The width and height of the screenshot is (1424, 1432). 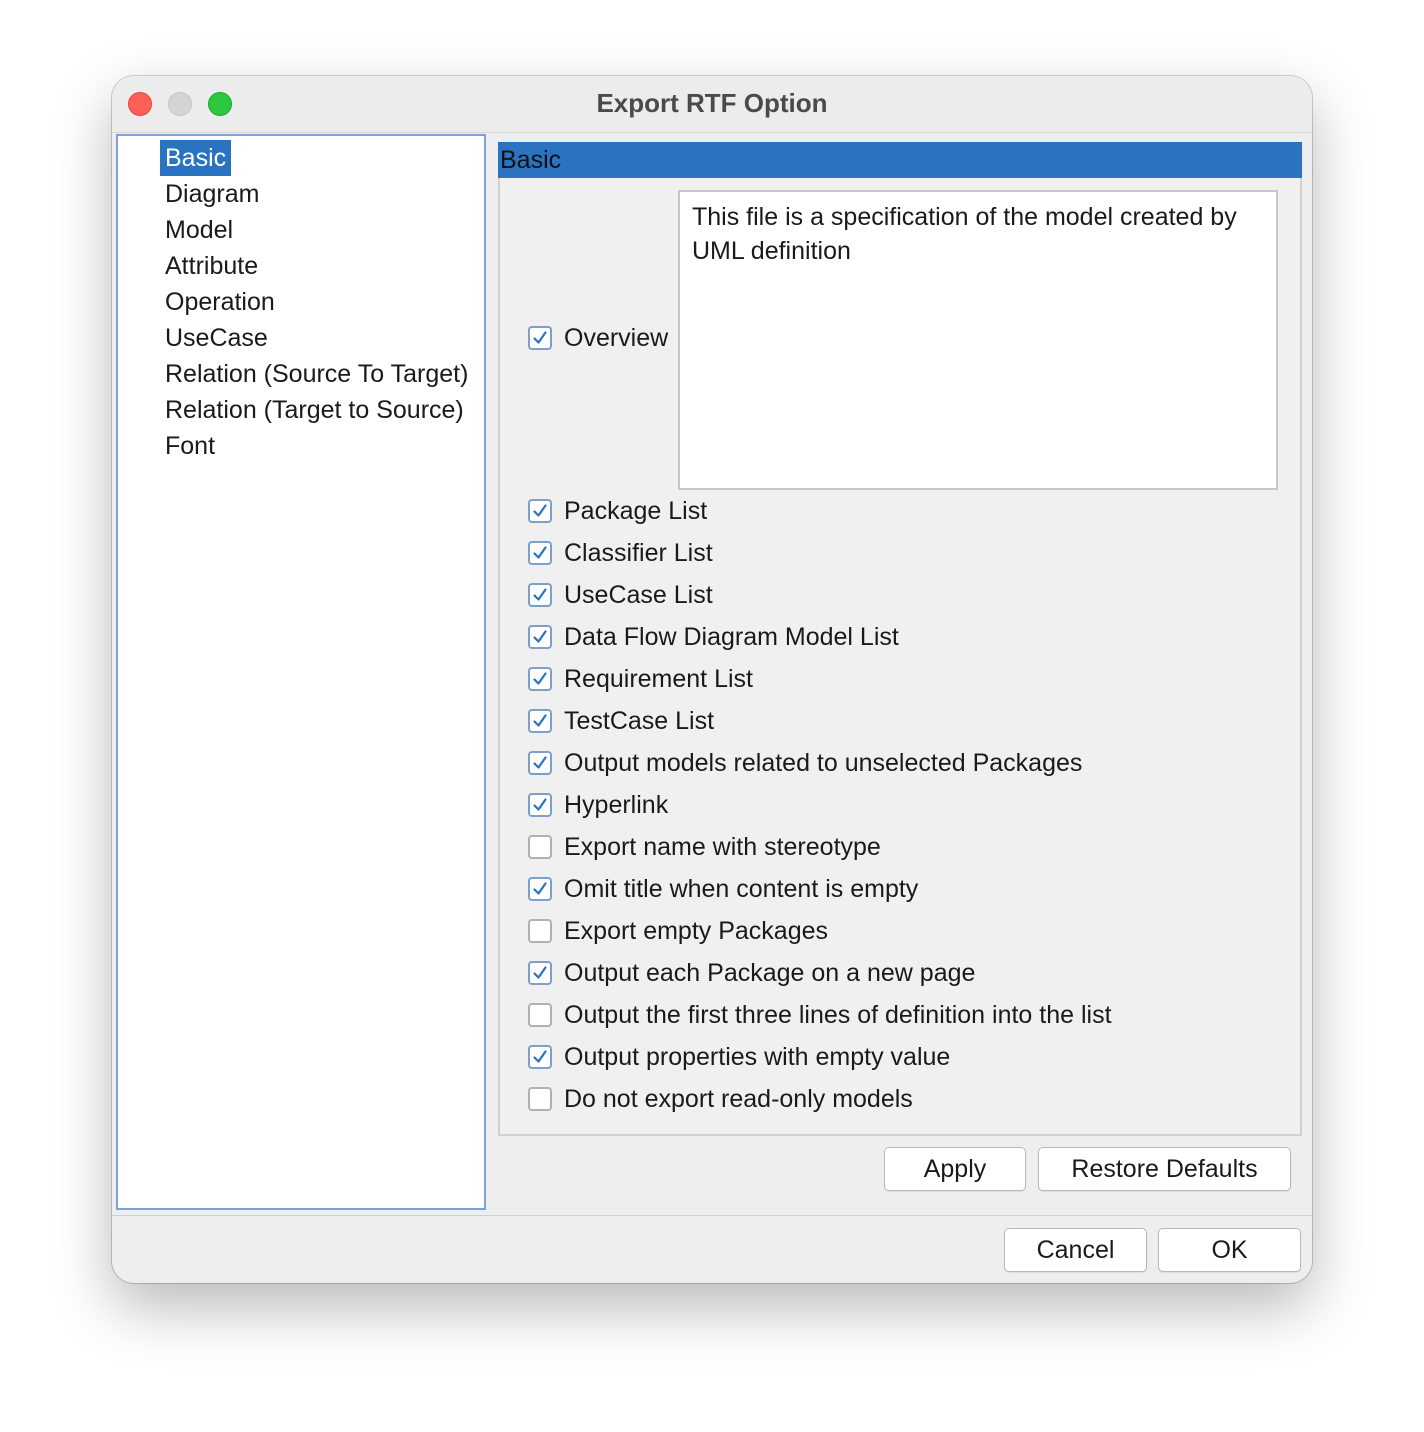 I want to click on tree-item-model: Model, so click(x=199, y=230).